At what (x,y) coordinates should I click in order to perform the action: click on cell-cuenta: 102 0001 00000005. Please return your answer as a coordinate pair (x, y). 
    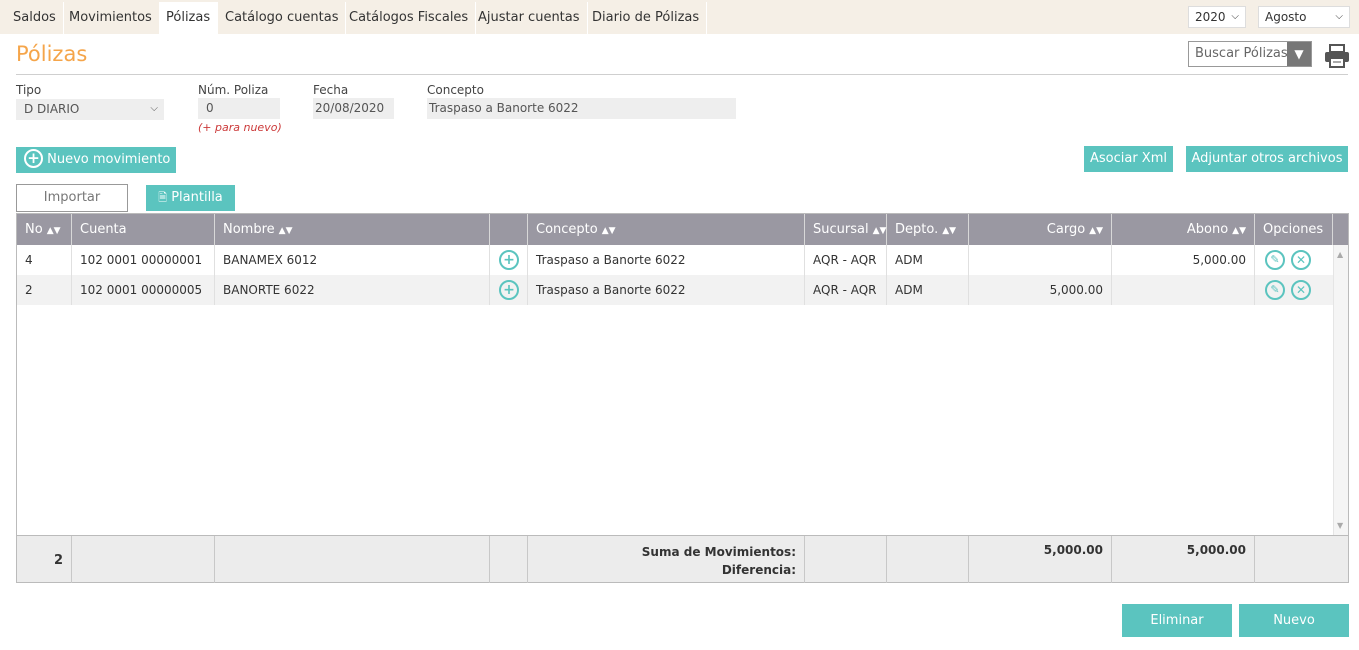
    Looking at the image, I should click on (143, 290).